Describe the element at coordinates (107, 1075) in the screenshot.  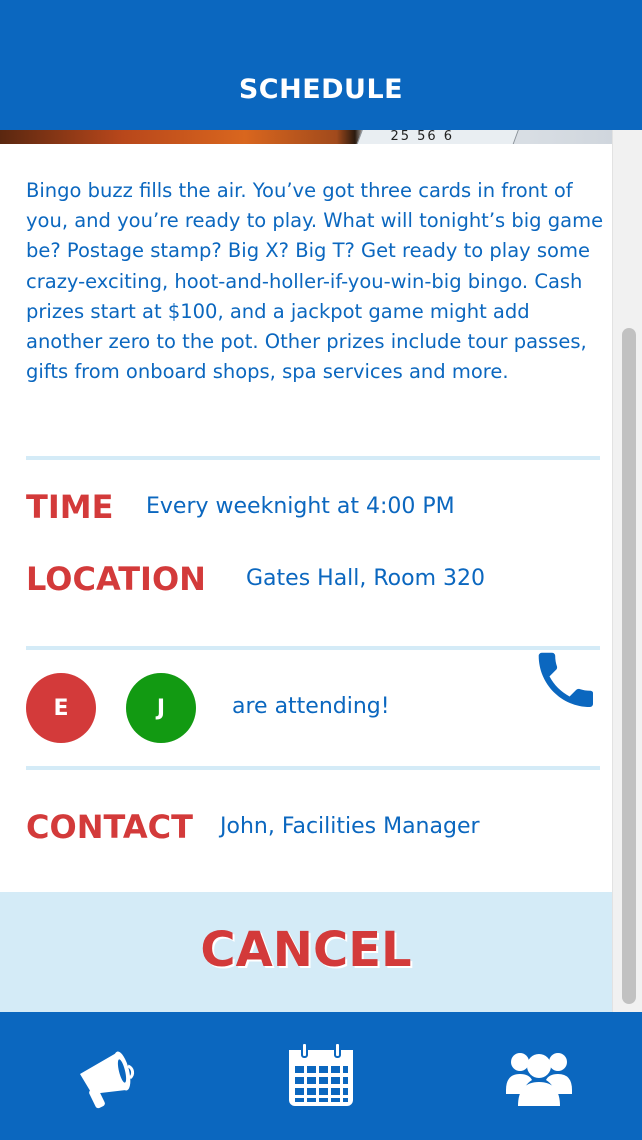
I see `megaphone-icon` at that location.